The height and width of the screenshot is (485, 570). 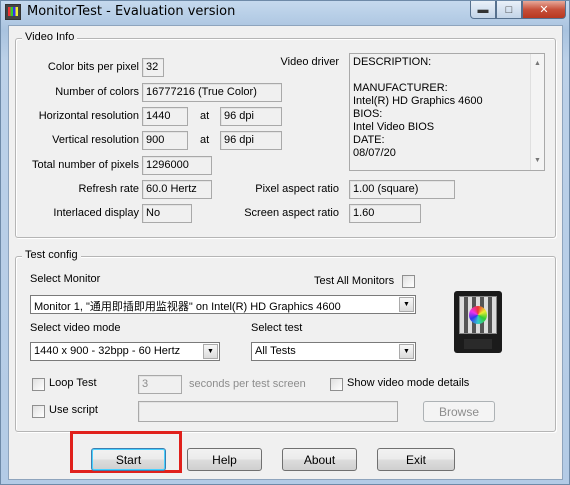 I want to click on num-colors-label: Number of colors, so click(x=97, y=92).